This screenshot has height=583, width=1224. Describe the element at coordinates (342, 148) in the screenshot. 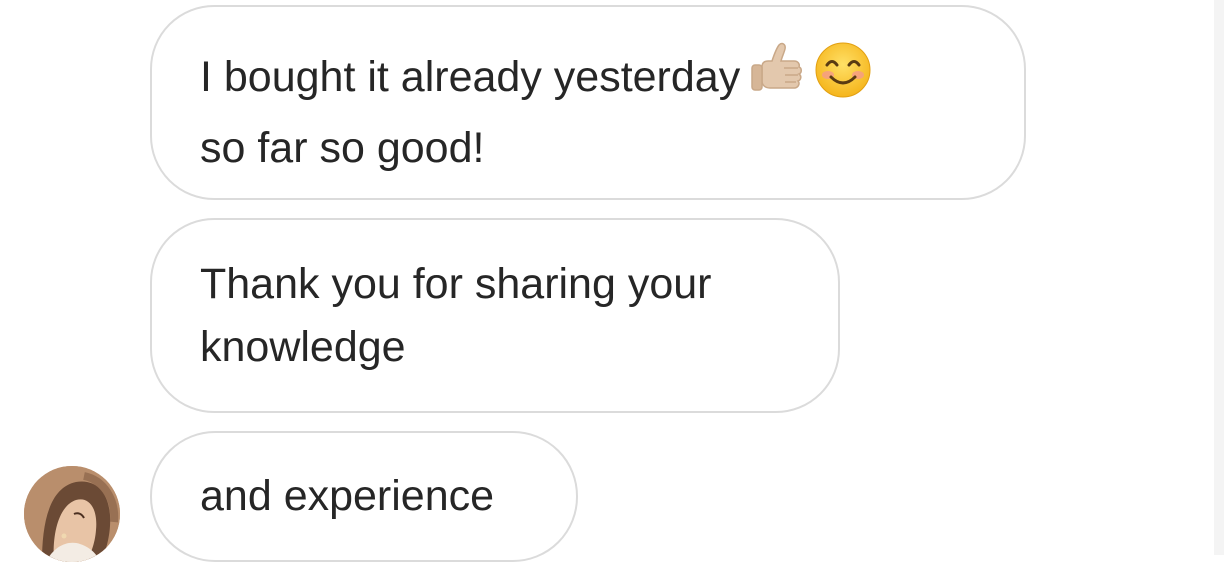

I see `message-line: so far so good!` at that location.